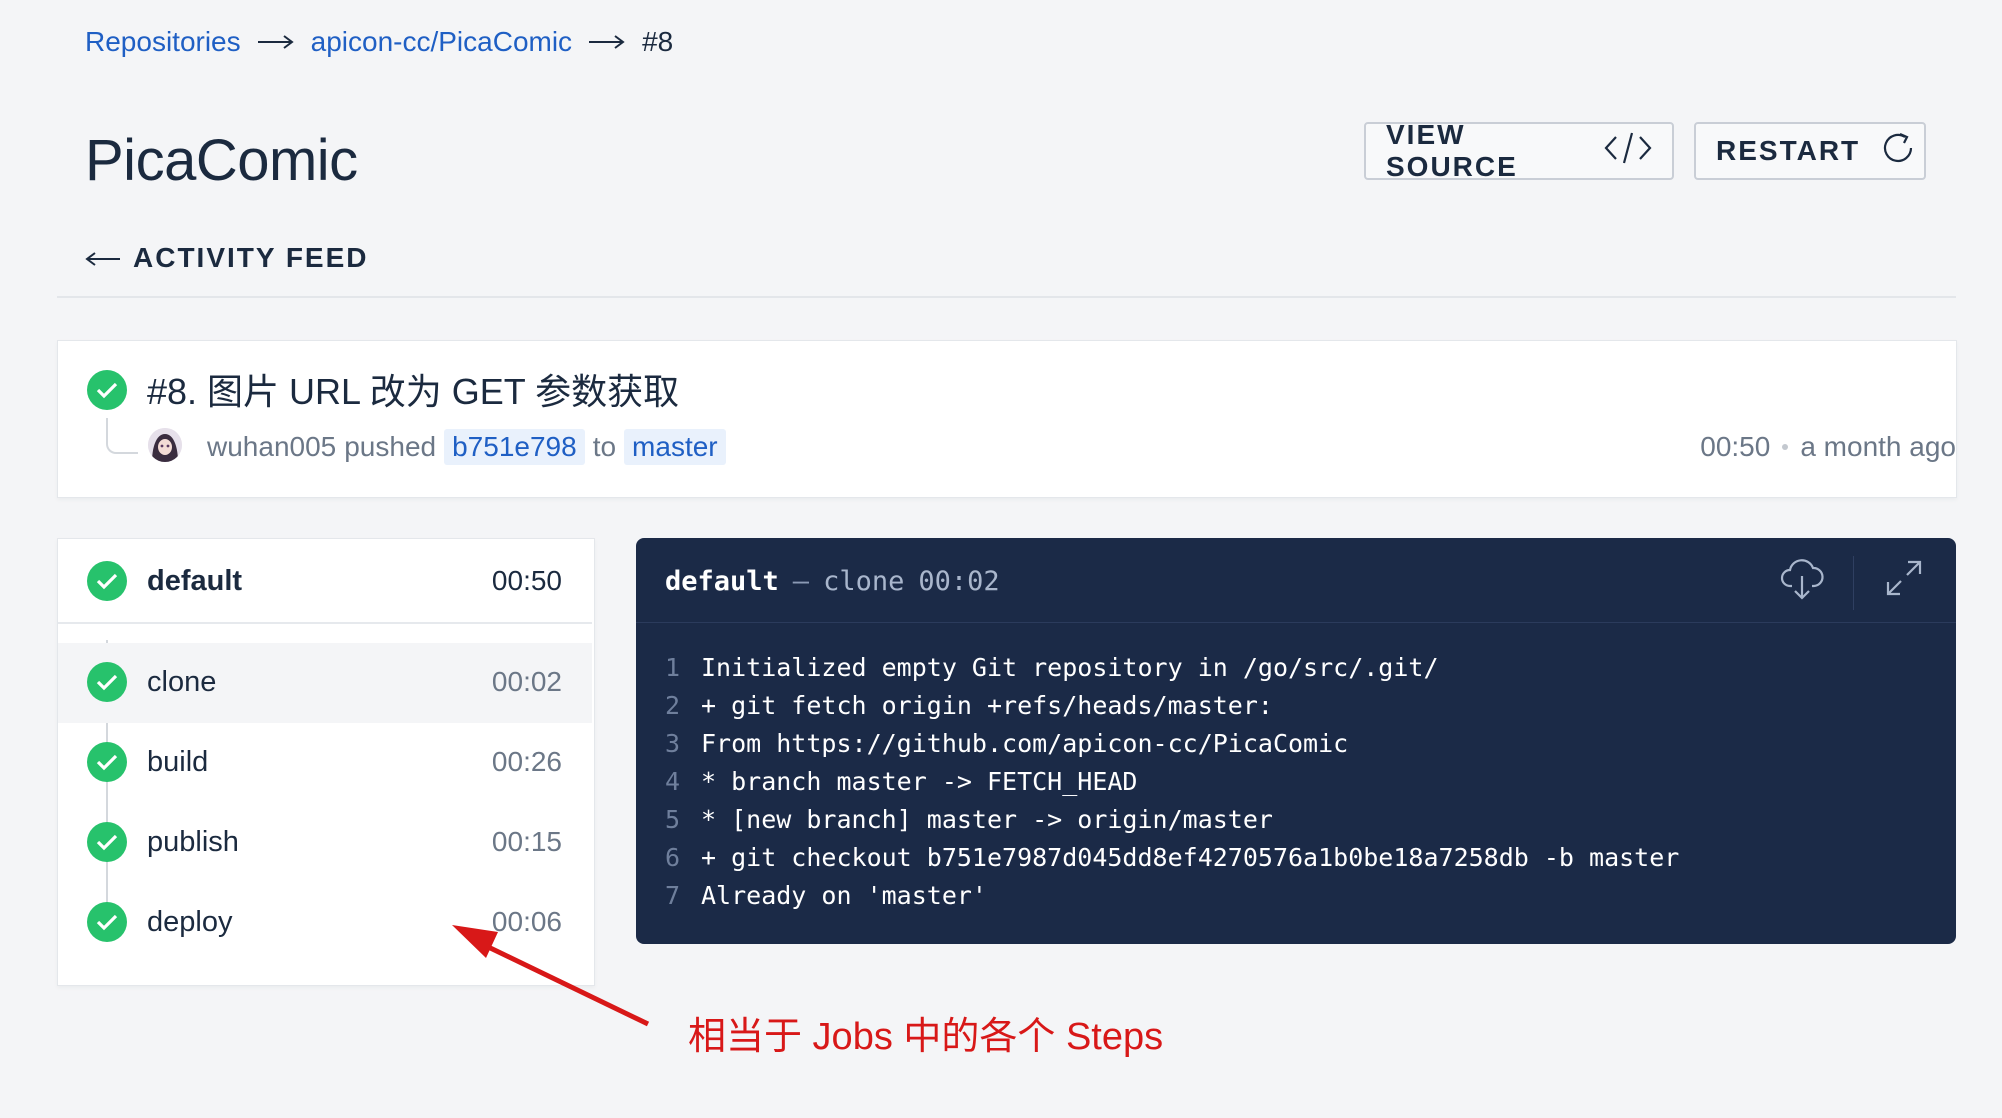 Image resolution: width=2002 pixels, height=1118 pixels. Describe the element at coordinates (1519, 150) in the screenshot. I see `view-source-button: VIEW SOURCE` at that location.